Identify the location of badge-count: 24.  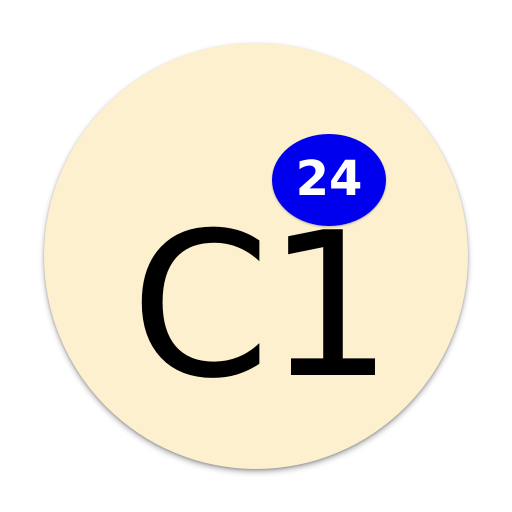
(329, 179).